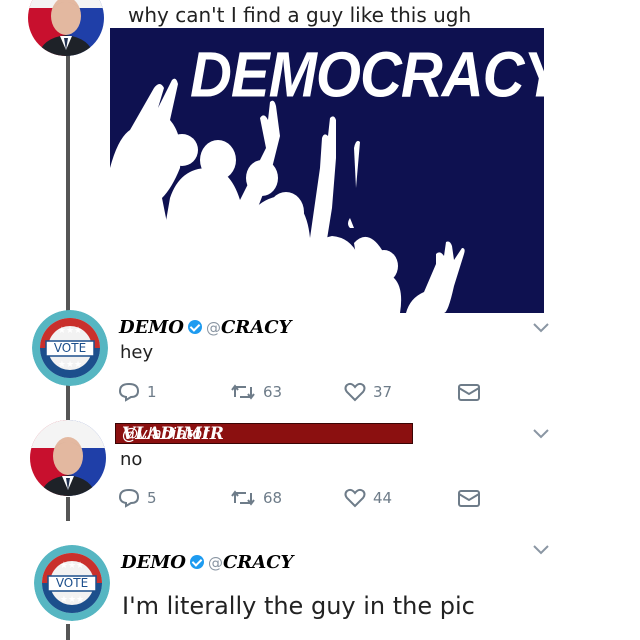  Describe the element at coordinates (151, 327) in the screenshot. I see `reply1-name-left: DEMO` at that location.